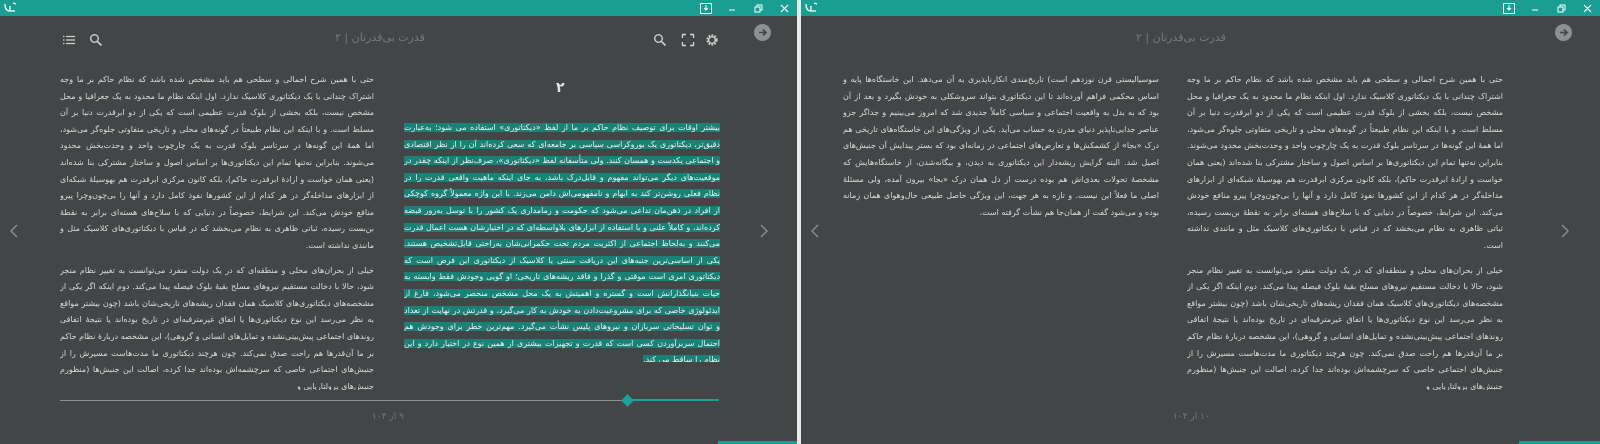 This screenshot has height=444, width=1600. Describe the element at coordinates (388, 417) in the screenshot. I see `page-indicator: ۹ از ۱۰۴` at that location.